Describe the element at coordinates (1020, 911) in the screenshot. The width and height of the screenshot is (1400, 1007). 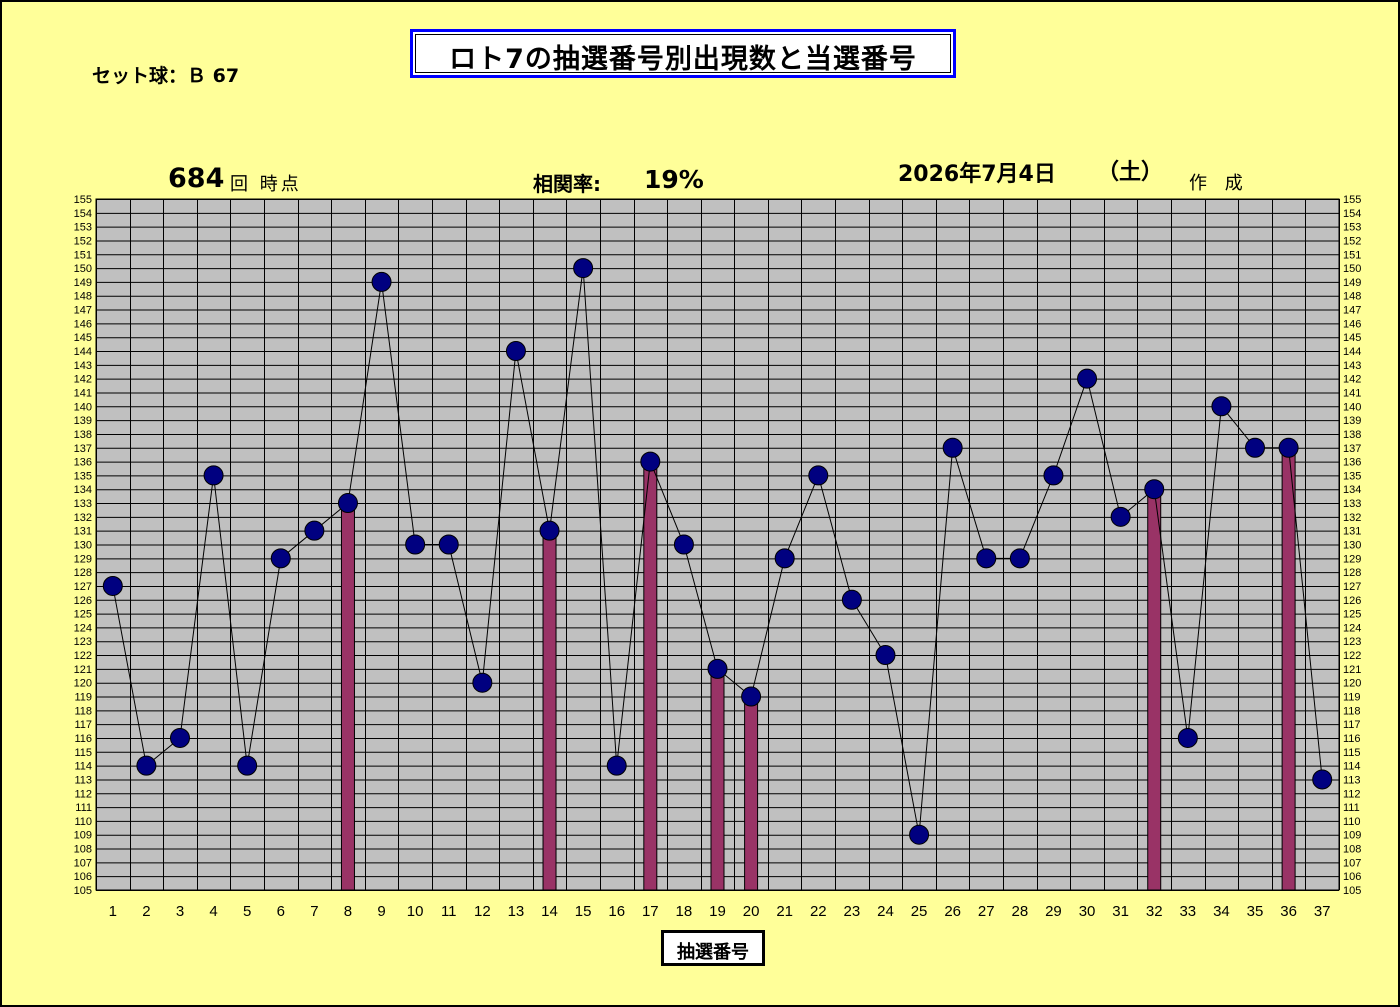
I see `x-tick-label: 28` at that location.